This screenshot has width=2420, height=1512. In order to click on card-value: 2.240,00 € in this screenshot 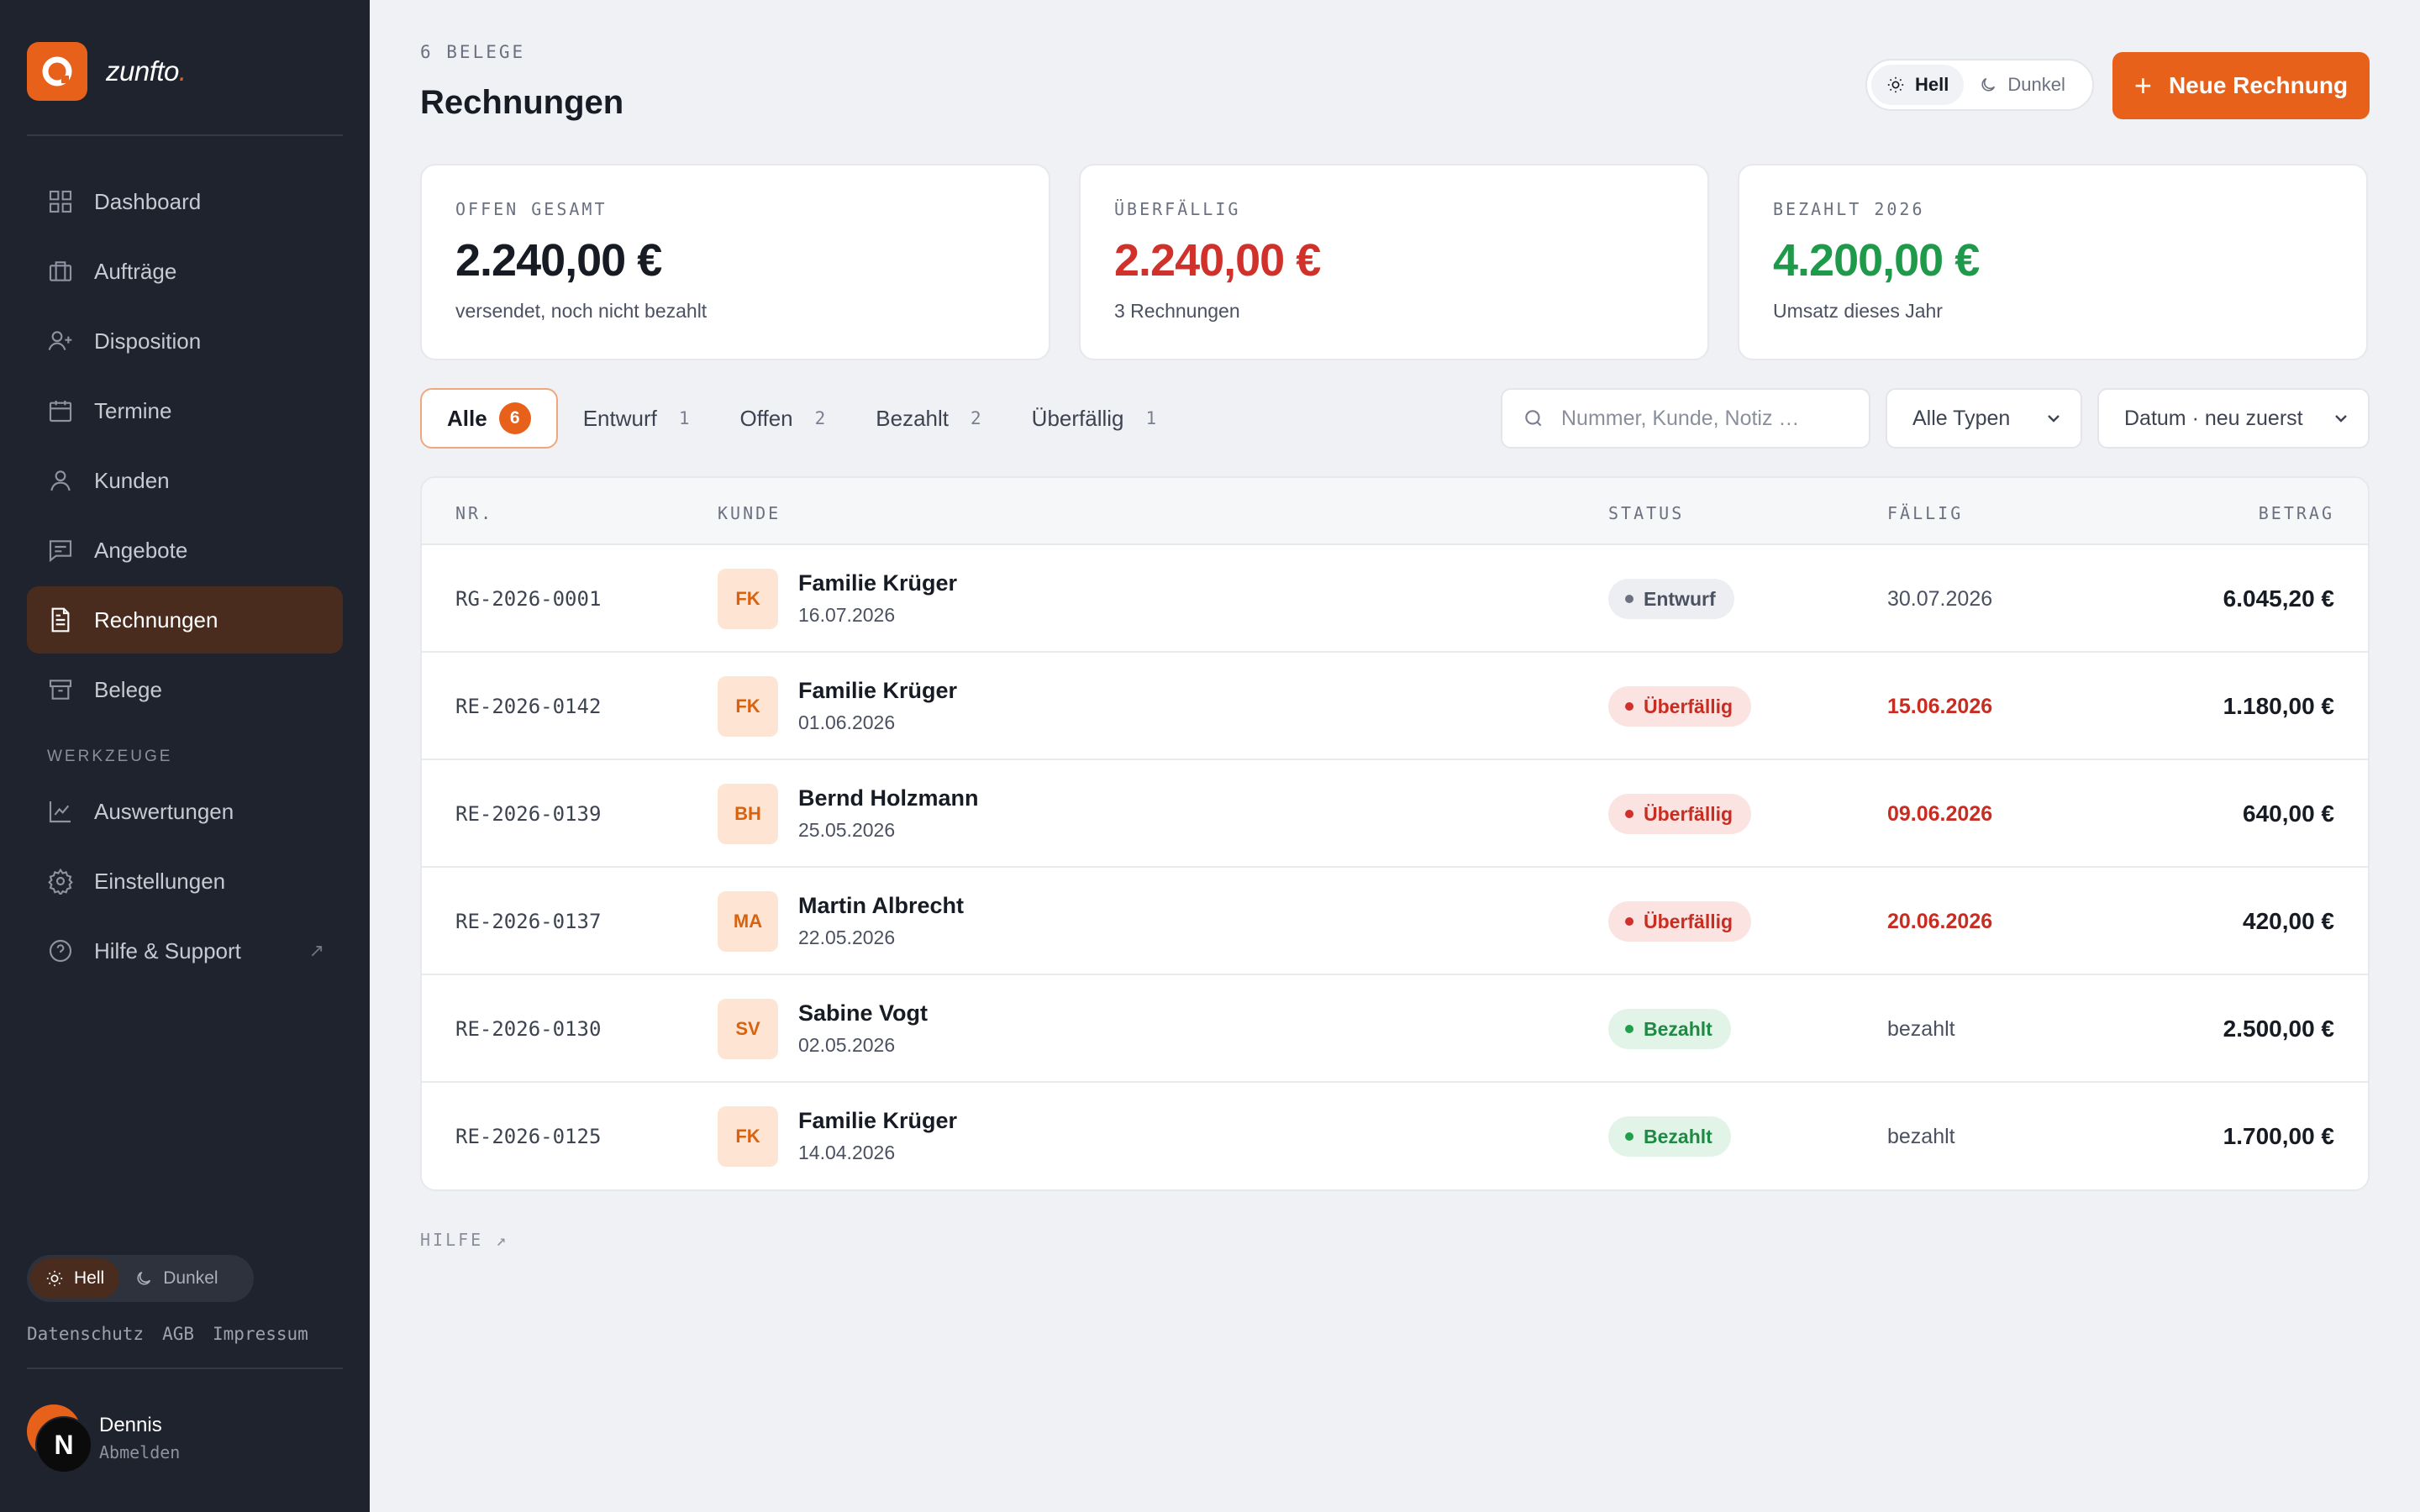, I will do `click(1217, 260)`.